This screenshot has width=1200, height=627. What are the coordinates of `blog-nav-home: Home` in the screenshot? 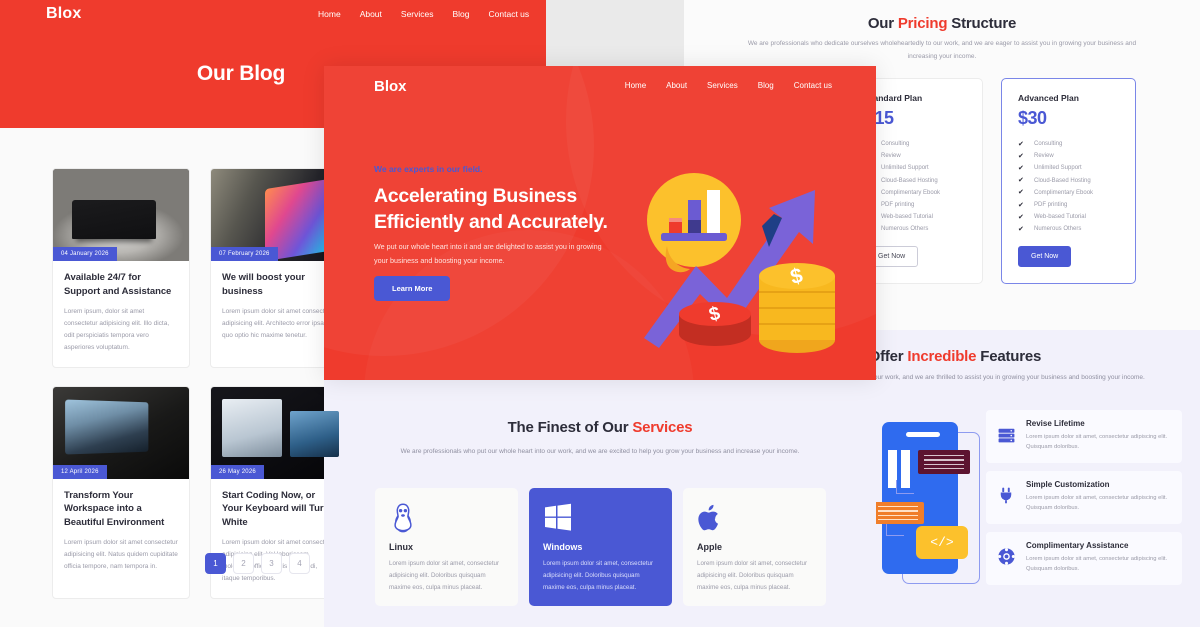 It's located at (329, 14).